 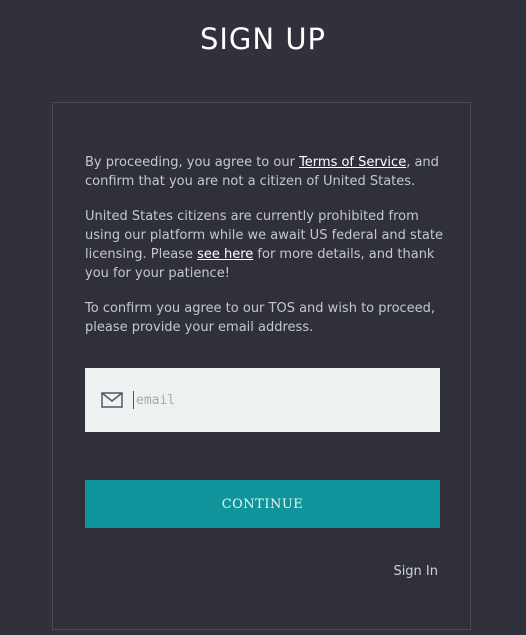 I want to click on email-input, so click(x=275, y=400).